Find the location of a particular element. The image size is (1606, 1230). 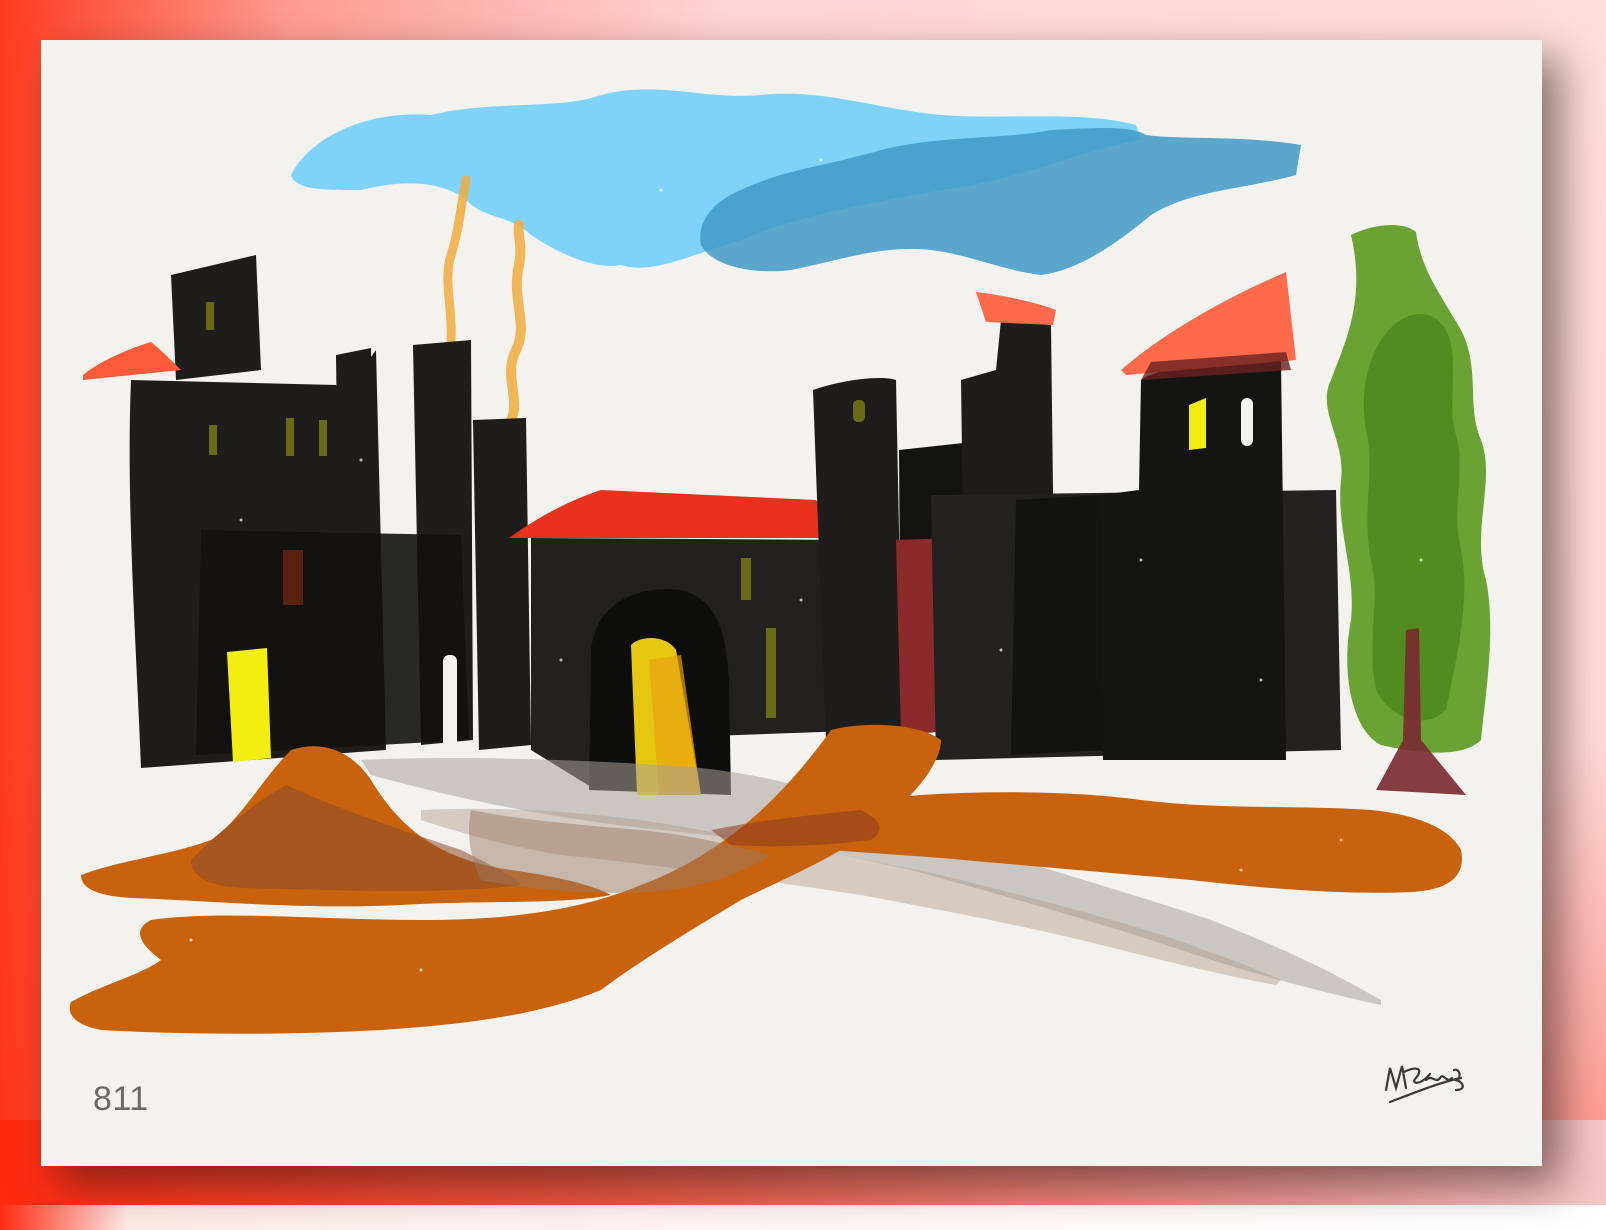

tower-right-center is located at coordinates (858, 559).